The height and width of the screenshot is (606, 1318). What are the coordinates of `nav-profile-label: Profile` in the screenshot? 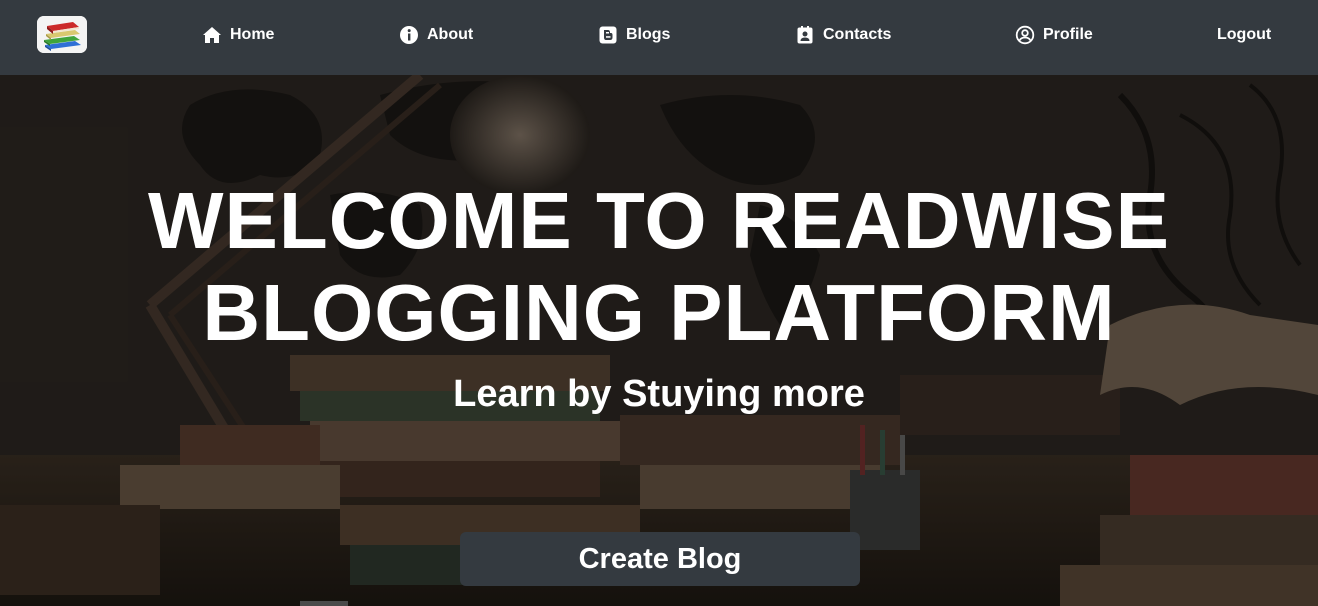 It's located at (1068, 34).